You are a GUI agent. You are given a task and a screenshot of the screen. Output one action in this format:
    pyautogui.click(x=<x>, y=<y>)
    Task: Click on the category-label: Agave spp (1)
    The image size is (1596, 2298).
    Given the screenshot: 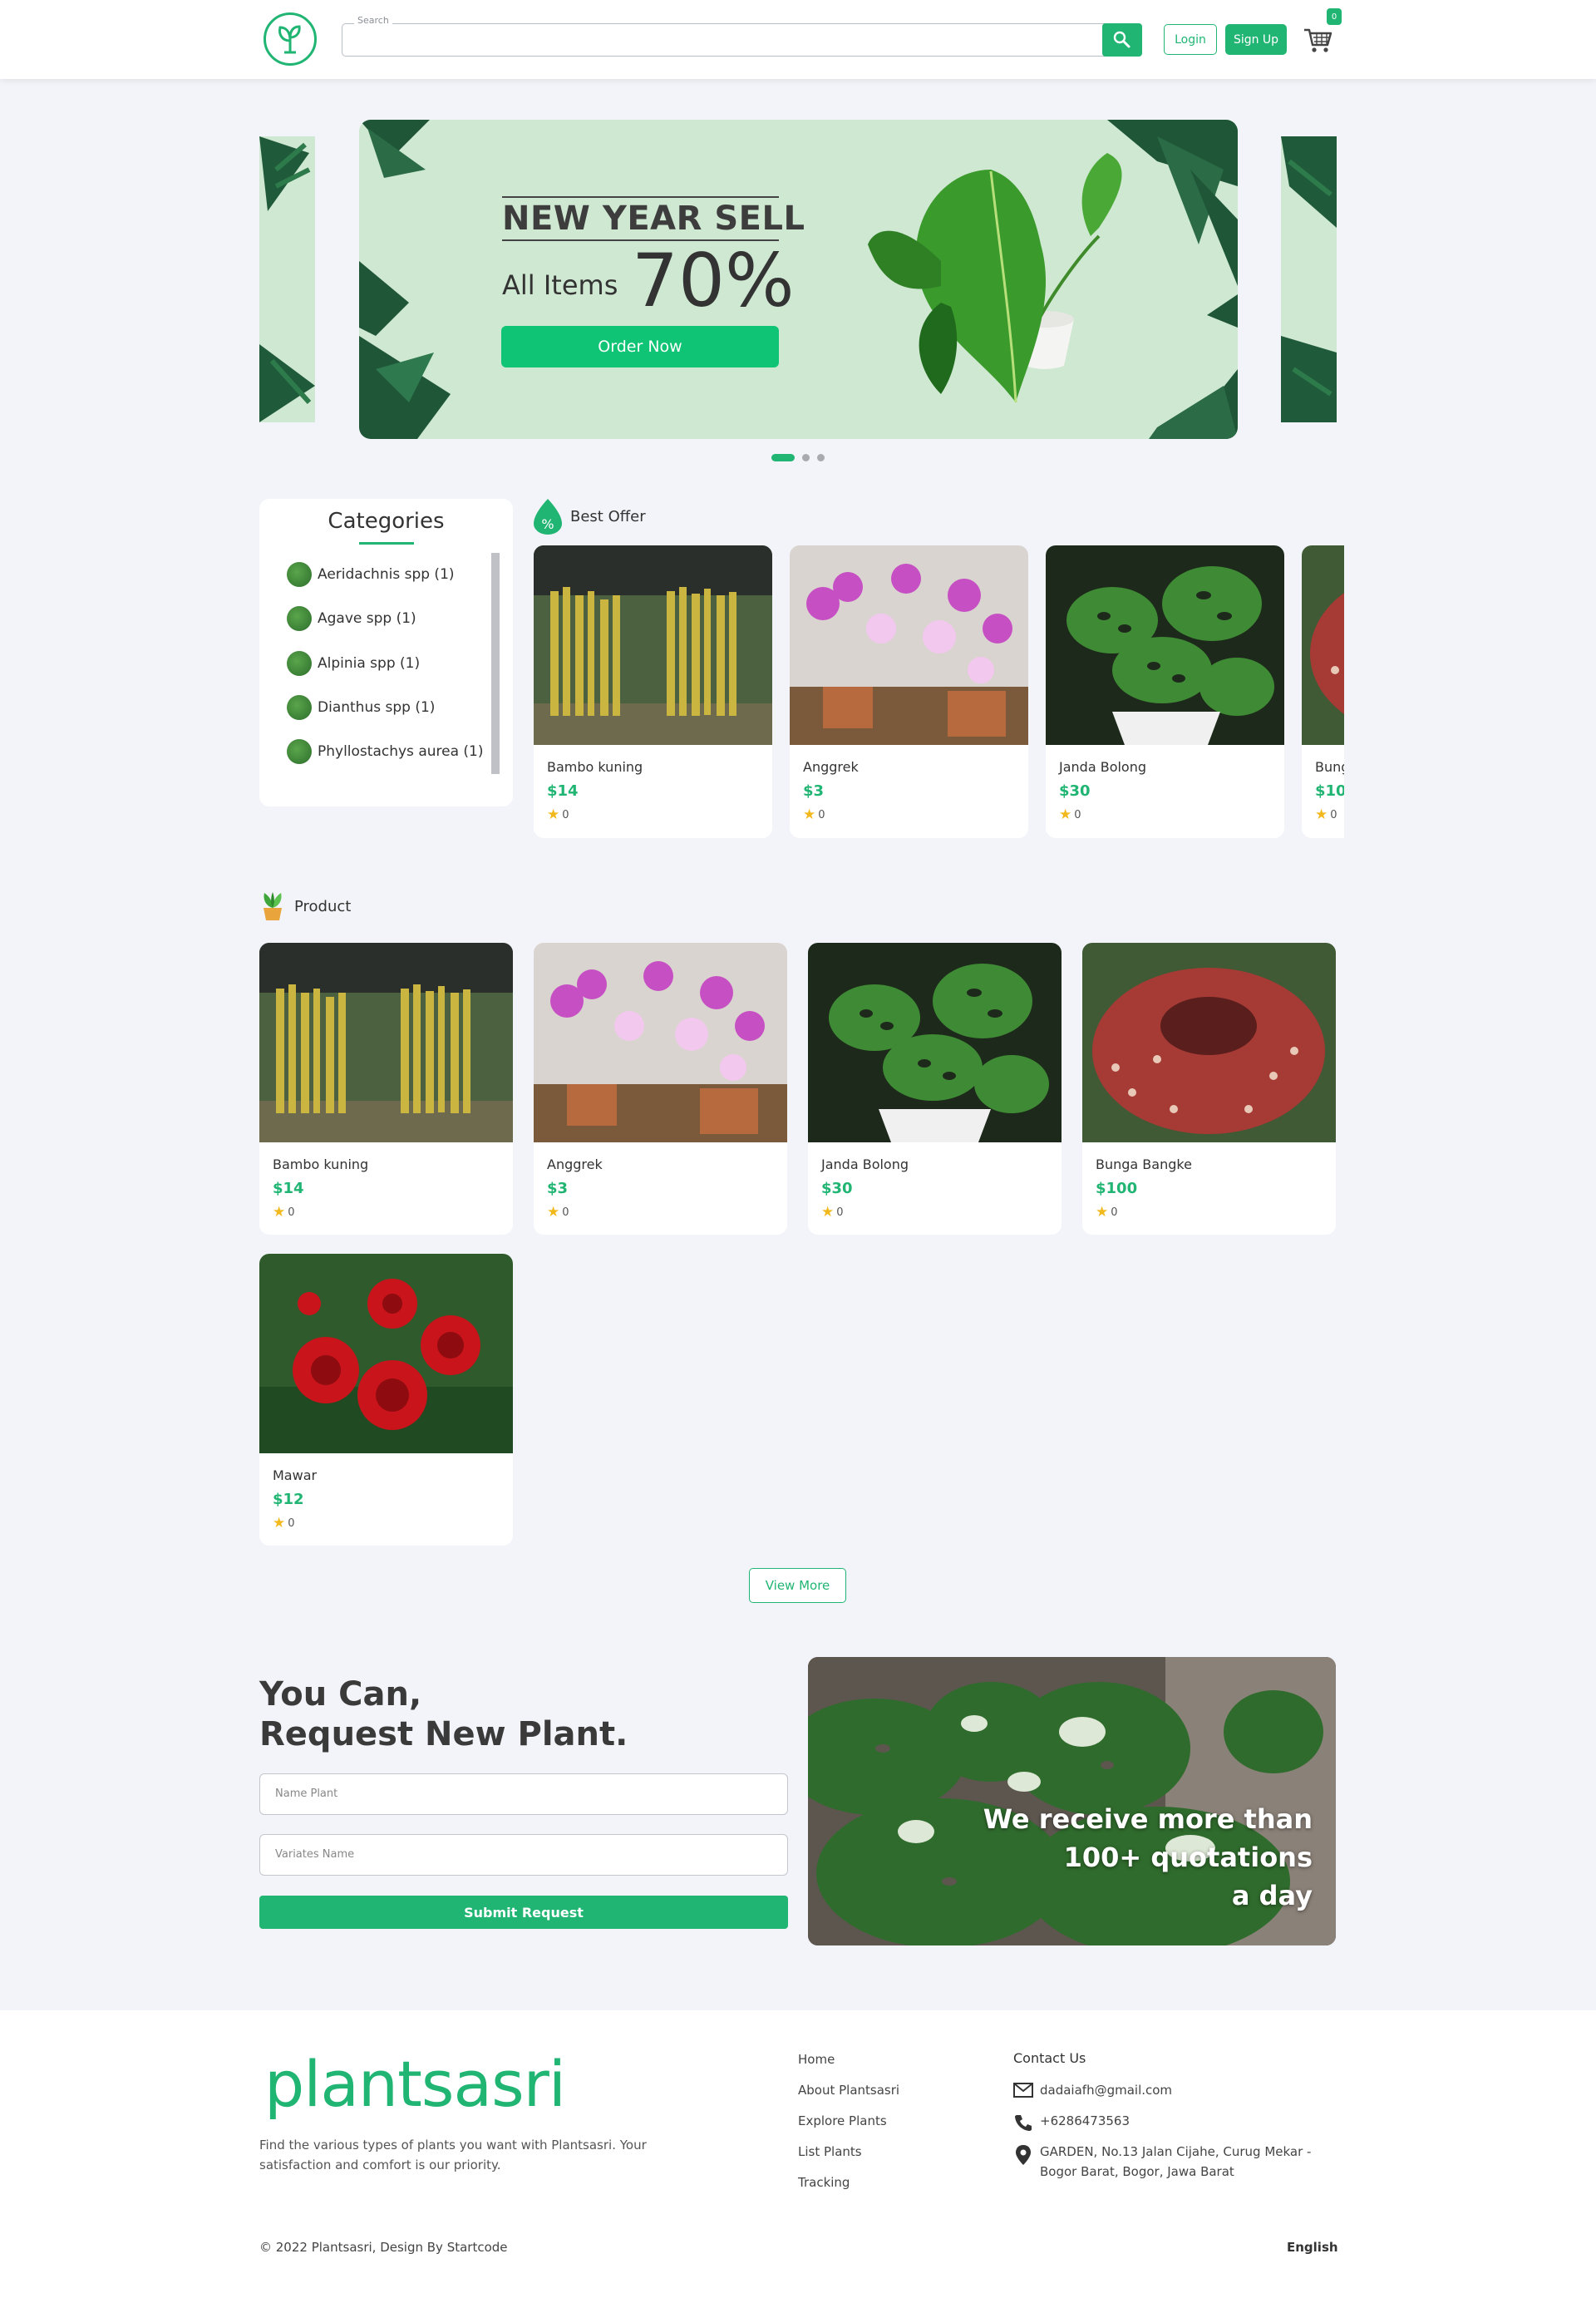 What is the action you would take?
    pyautogui.click(x=367, y=618)
    